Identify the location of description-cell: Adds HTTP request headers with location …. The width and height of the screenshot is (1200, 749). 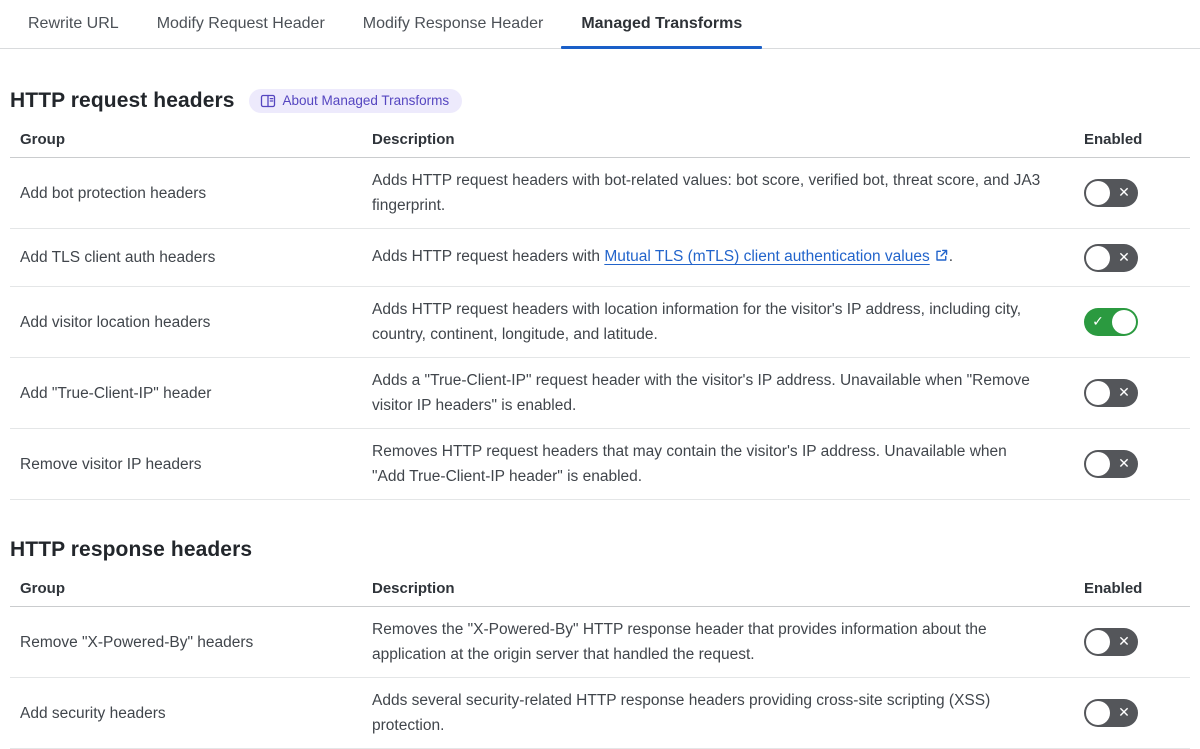
(718, 322).